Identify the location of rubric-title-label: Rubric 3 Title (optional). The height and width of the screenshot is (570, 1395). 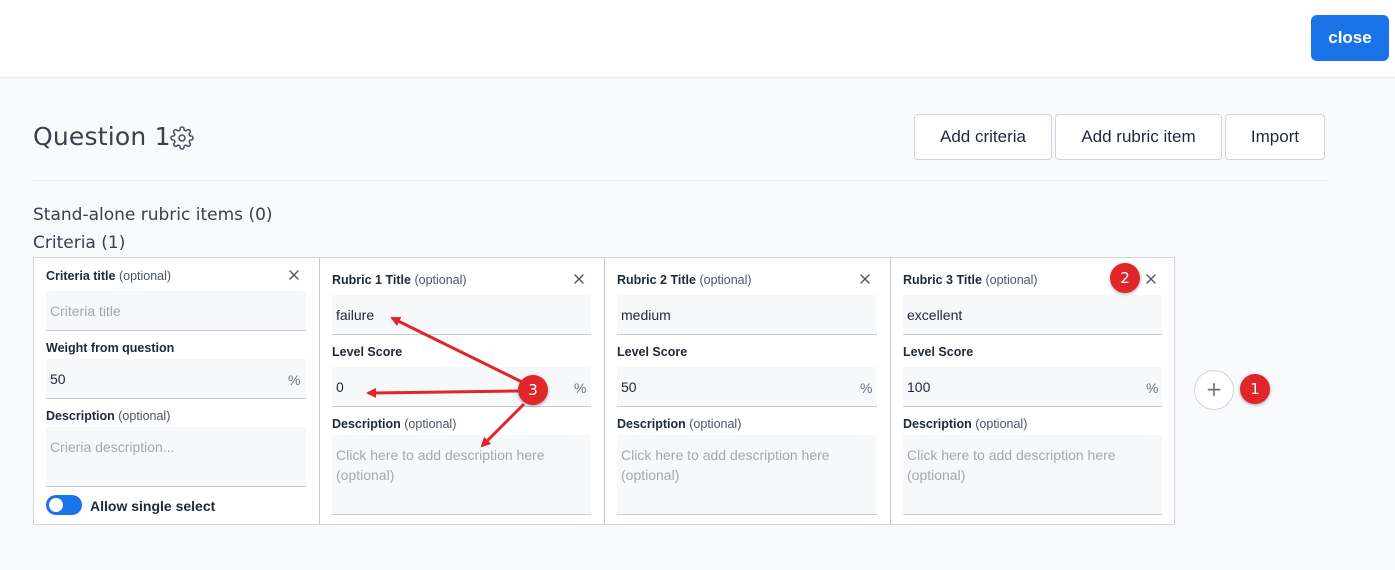
(970, 280).